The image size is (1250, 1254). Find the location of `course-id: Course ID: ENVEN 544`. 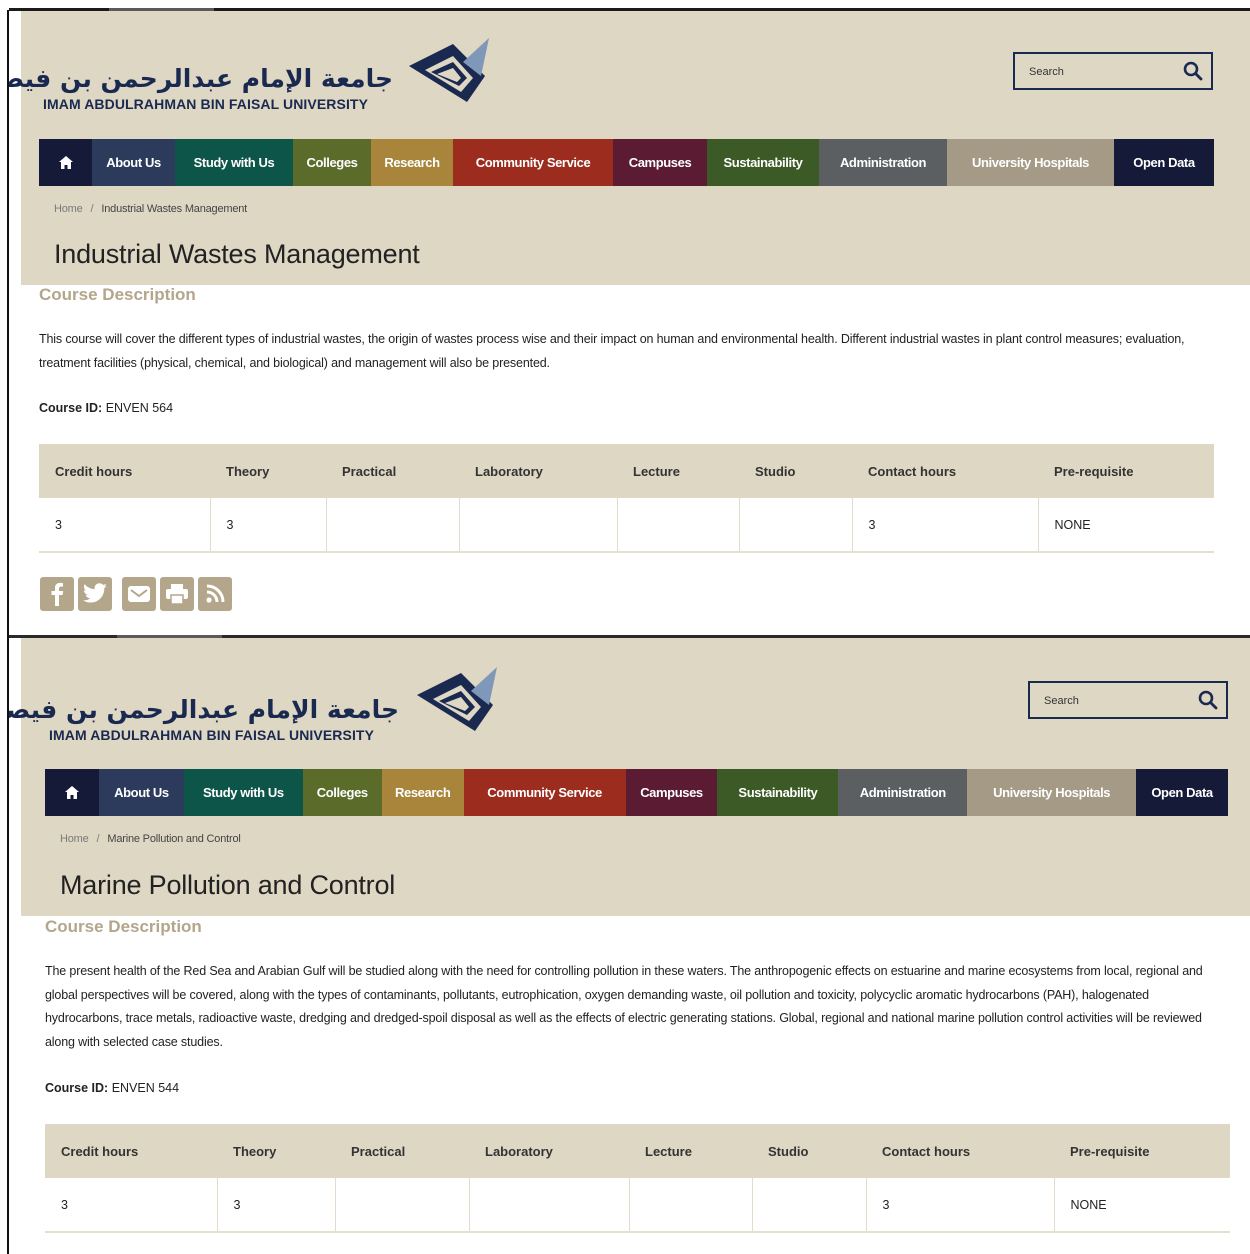

course-id: Course ID: ENVEN 544 is located at coordinates (112, 1088).